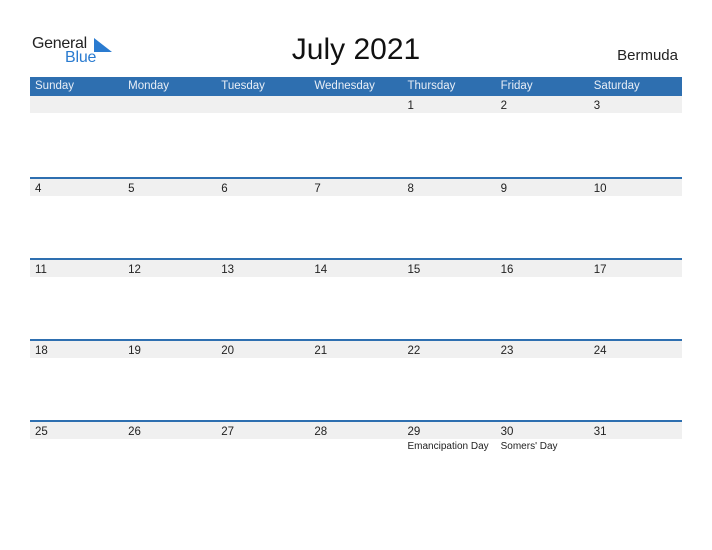 This screenshot has width=712, height=550. What do you see at coordinates (414, 270) in the screenshot?
I see `day-number: 15` at bounding box center [414, 270].